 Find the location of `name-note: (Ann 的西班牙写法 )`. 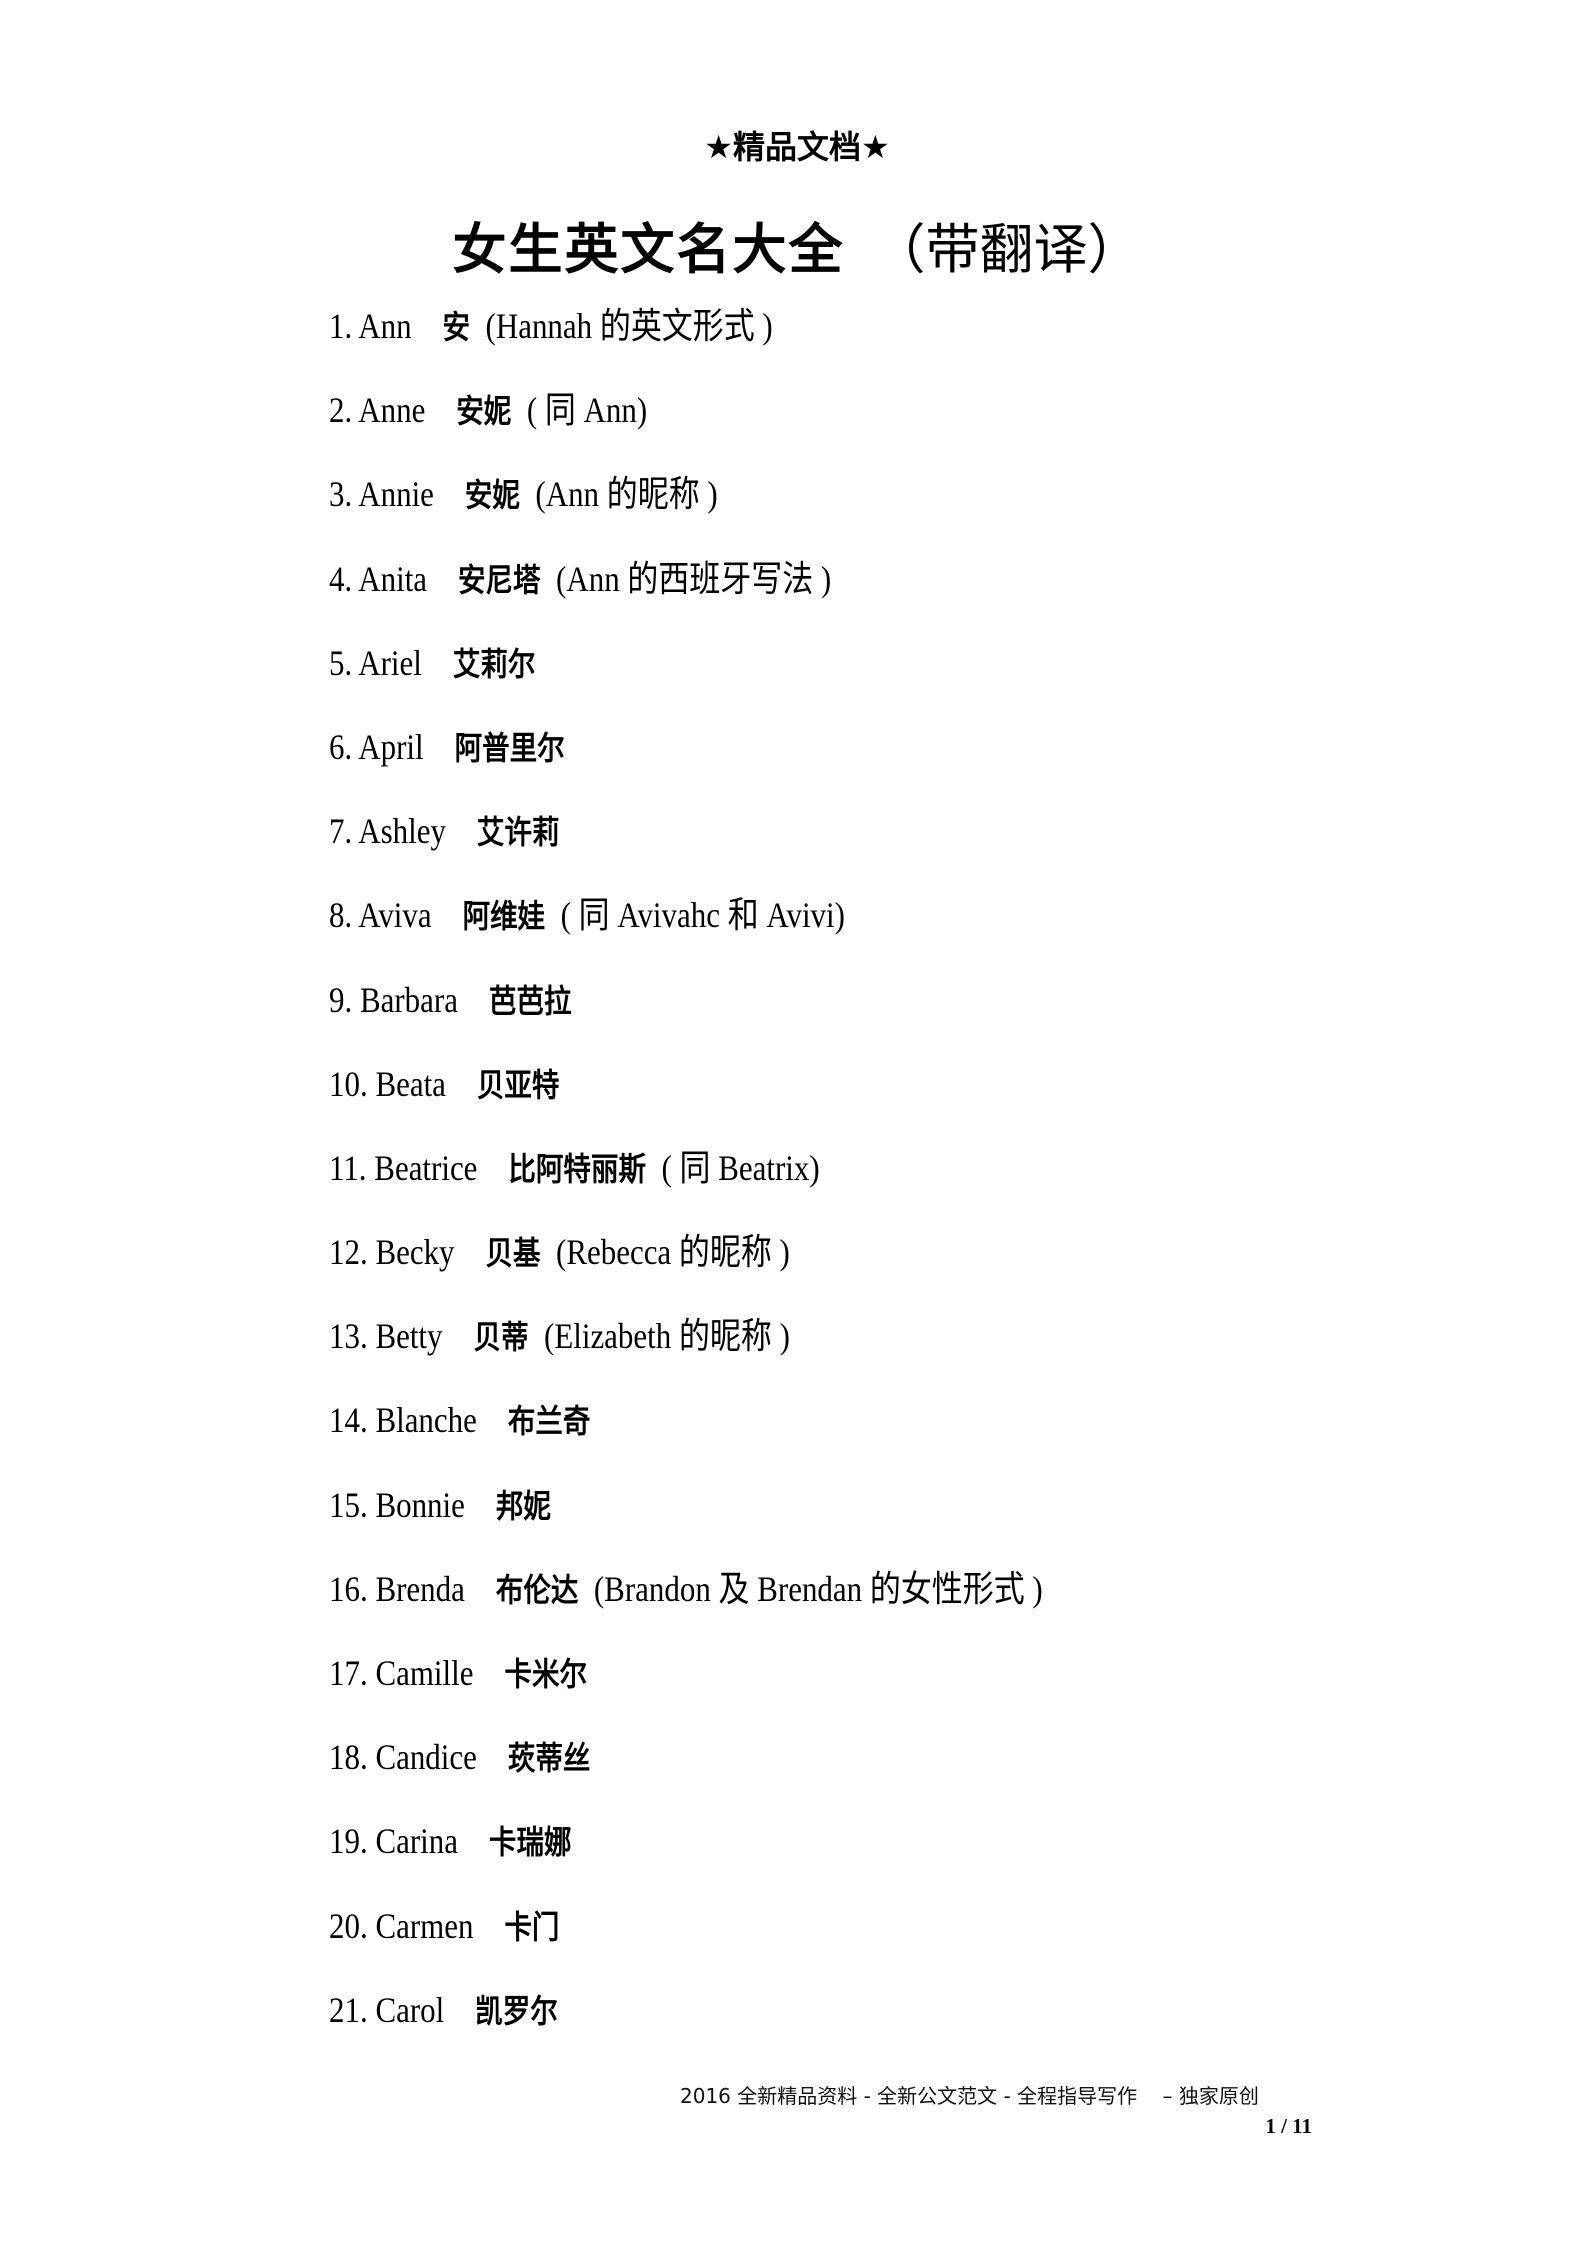

name-note: (Ann 的西班牙写法 ) is located at coordinates (694, 578).